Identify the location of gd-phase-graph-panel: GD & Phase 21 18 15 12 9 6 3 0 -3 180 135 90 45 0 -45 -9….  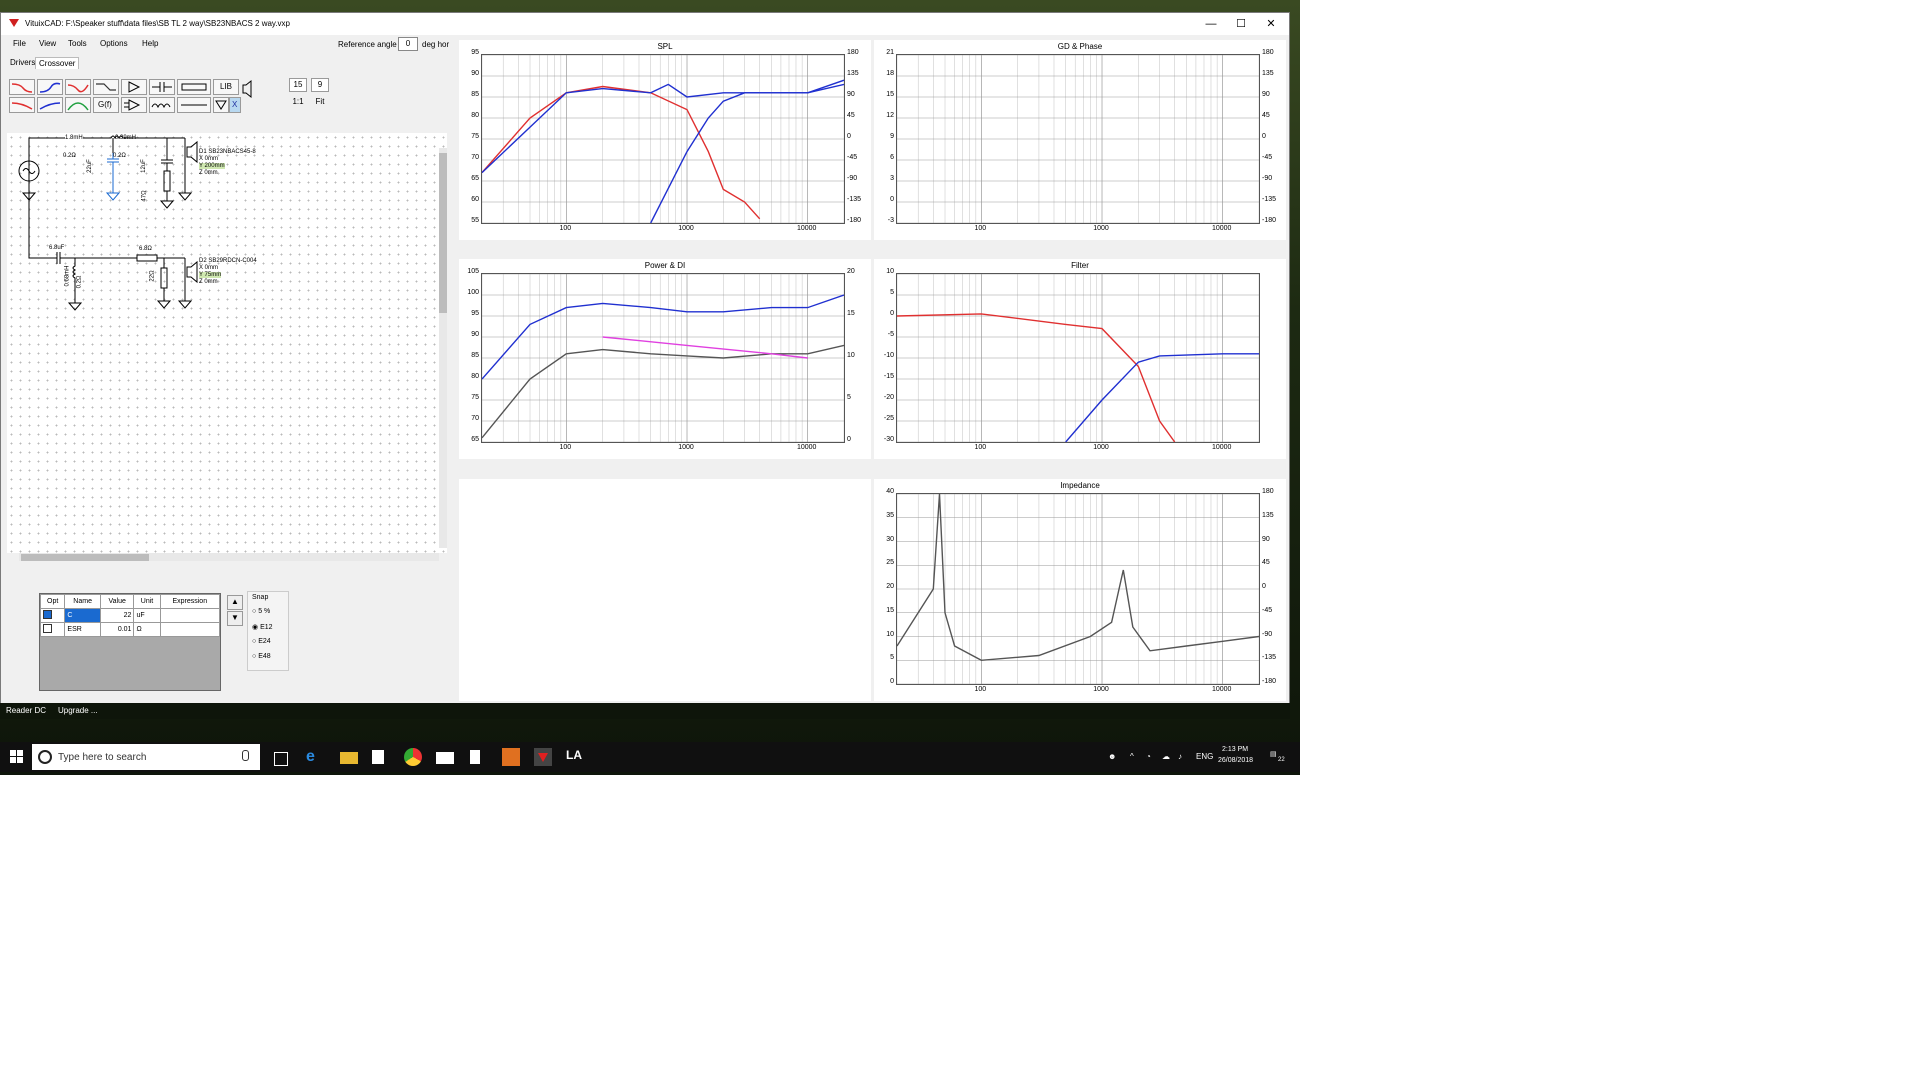
(1080, 140).